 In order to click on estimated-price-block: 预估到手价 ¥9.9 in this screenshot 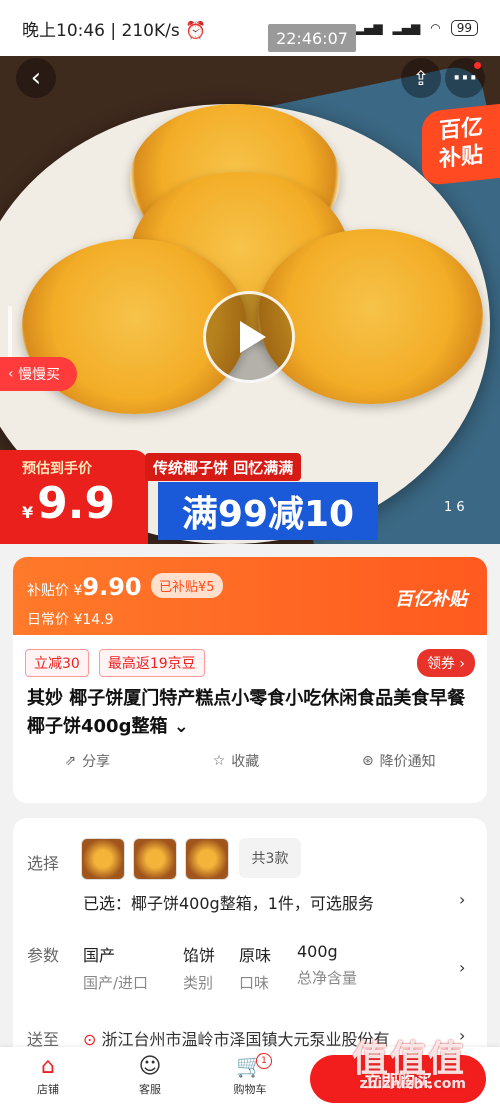, I will do `click(74, 497)`.